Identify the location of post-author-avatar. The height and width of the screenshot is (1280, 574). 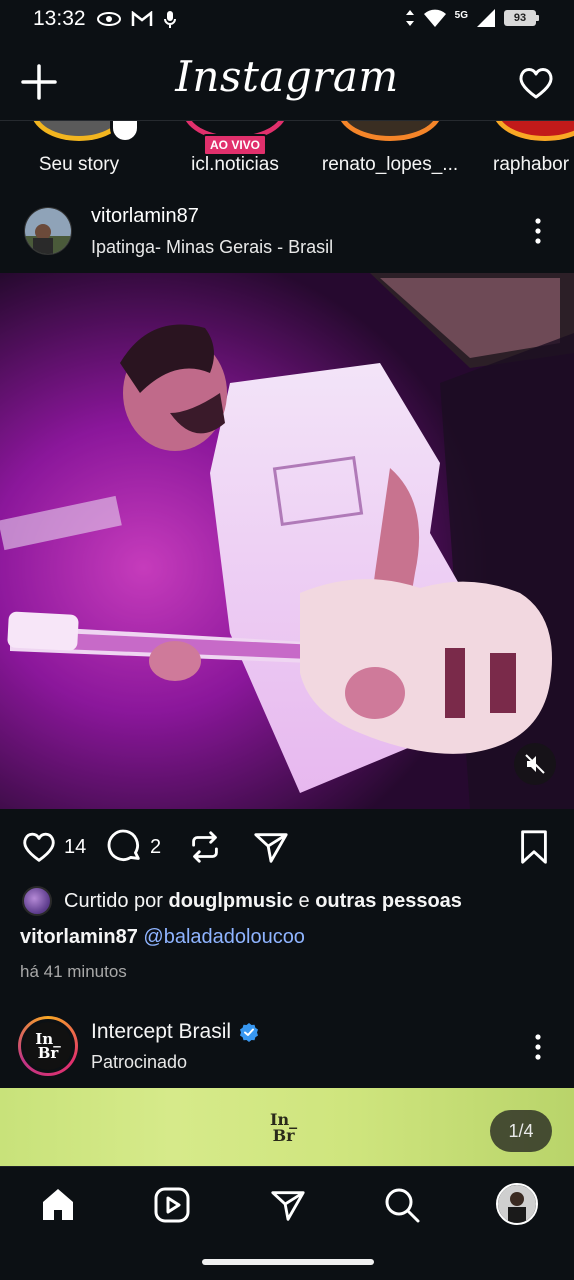
(48, 231).